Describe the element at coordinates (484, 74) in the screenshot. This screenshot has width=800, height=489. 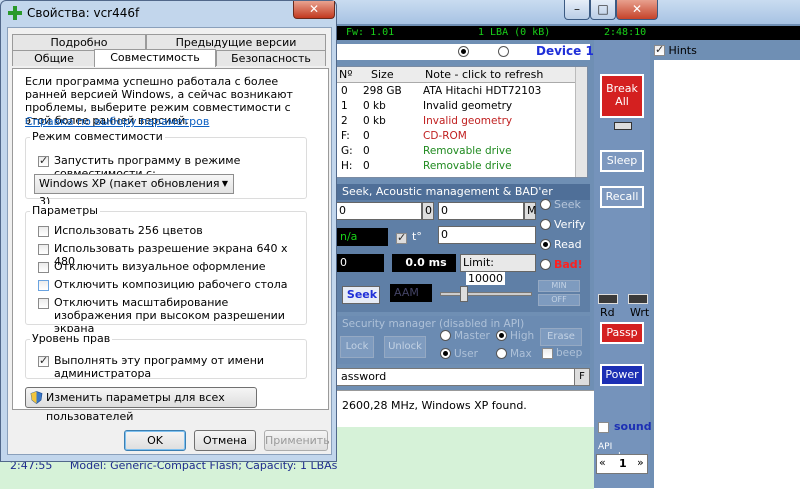
I see `col-note: Note - click to refresh` at that location.